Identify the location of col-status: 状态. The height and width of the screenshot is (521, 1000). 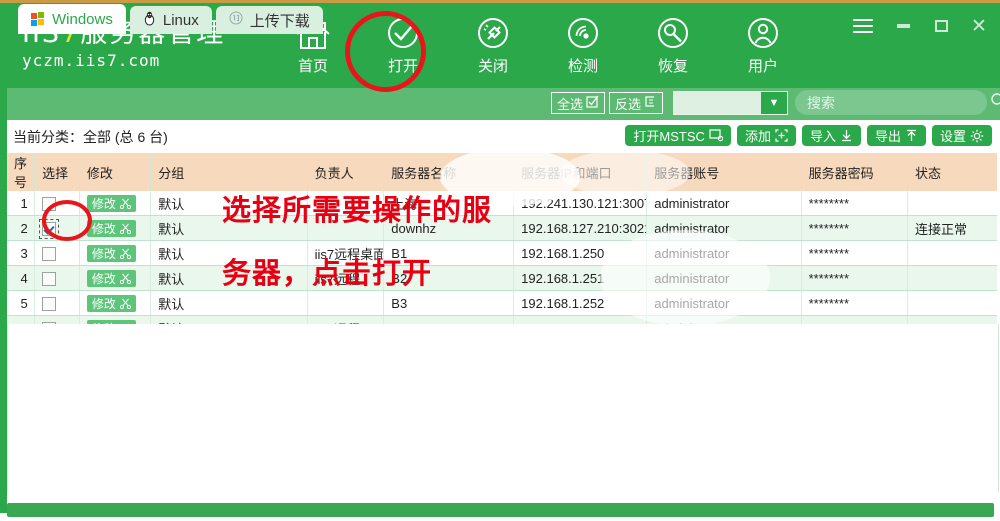
(952, 172).